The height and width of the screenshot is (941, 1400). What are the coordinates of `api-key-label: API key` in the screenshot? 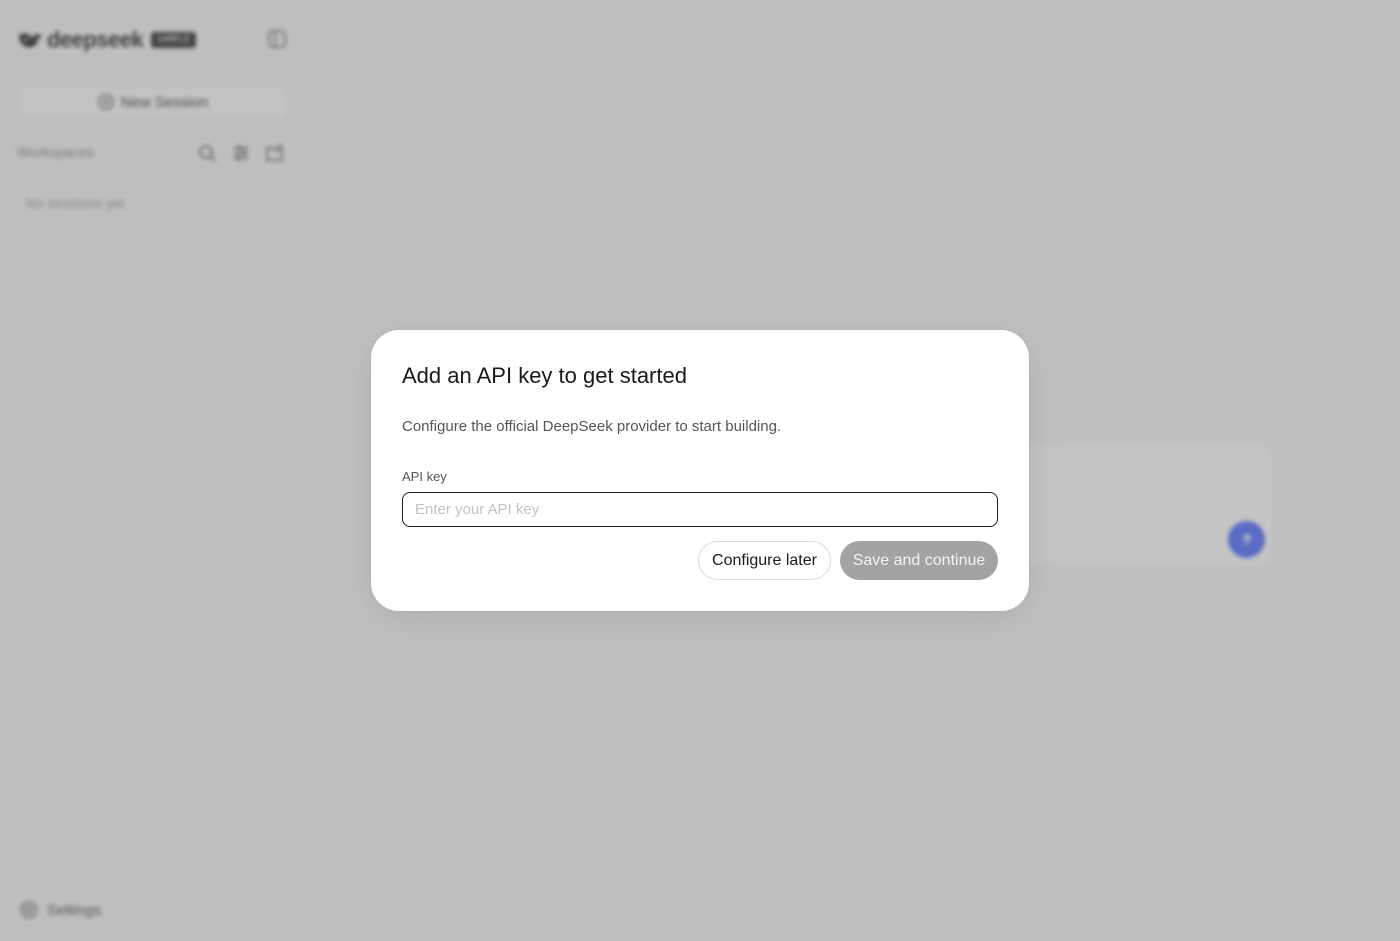 It's located at (424, 476).